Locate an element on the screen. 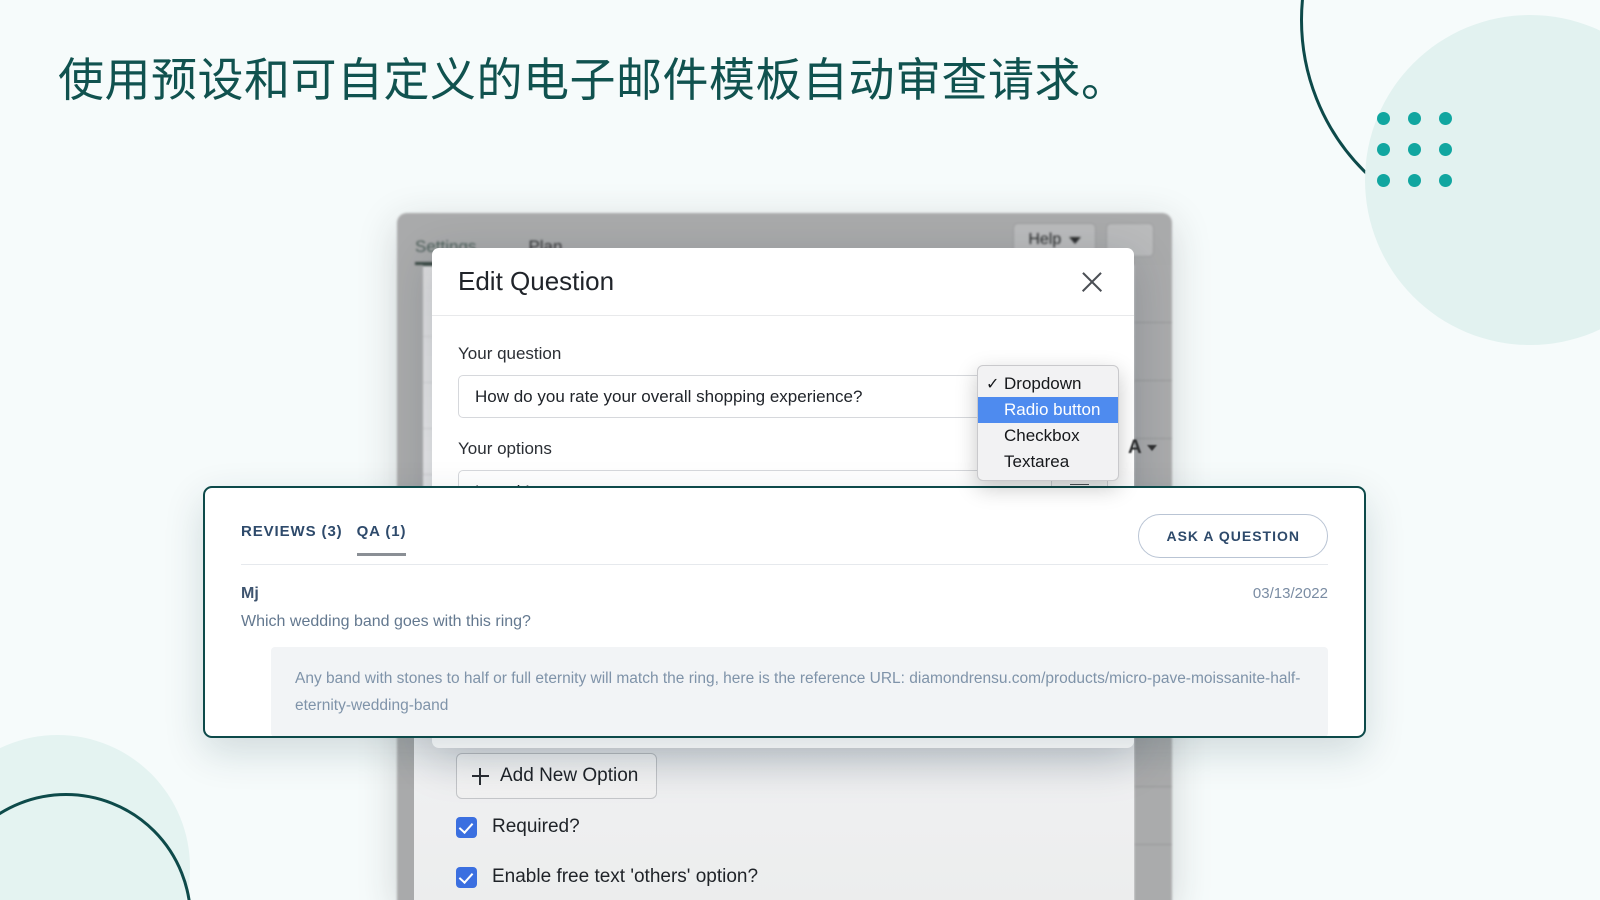 The image size is (1600, 900). select-option-label: Radio button is located at coordinates (1052, 409).